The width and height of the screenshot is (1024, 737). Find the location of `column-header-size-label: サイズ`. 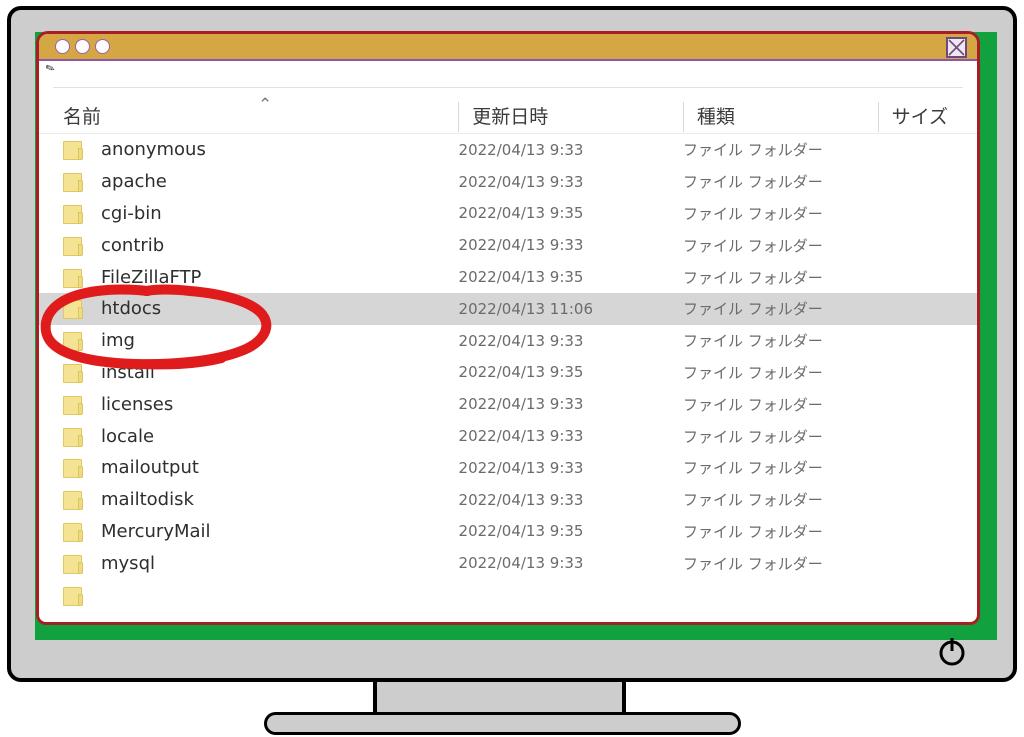

column-header-size-label: サイズ is located at coordinates (920, 117).